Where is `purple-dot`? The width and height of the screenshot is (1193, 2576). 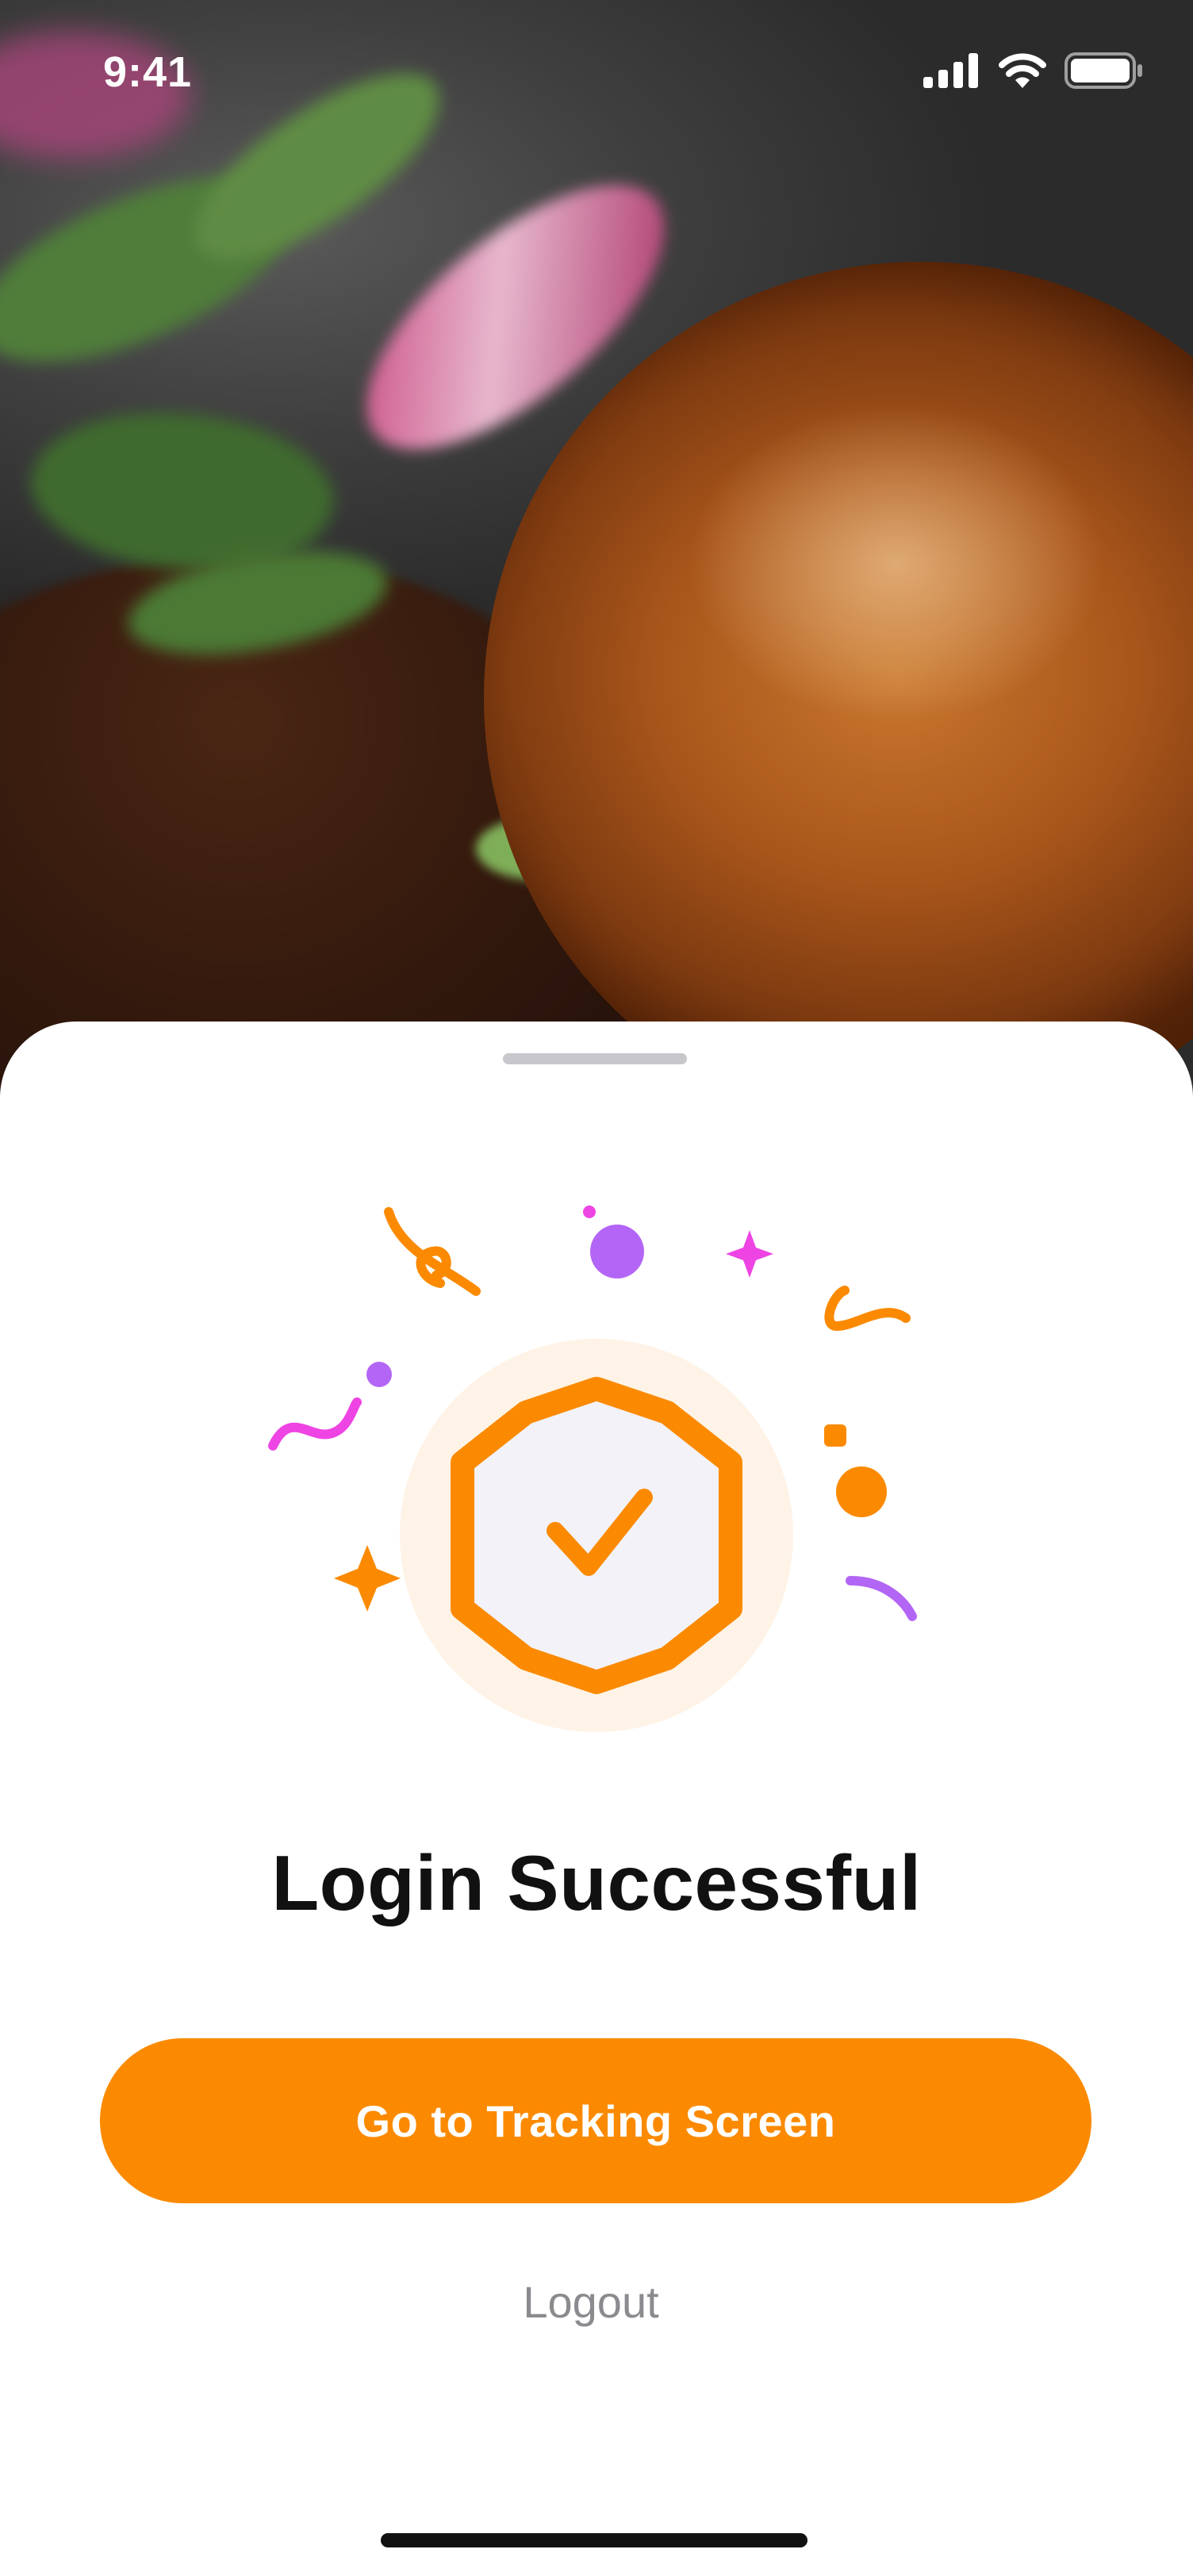 purple-dot is located at coordinates (617, 1251).